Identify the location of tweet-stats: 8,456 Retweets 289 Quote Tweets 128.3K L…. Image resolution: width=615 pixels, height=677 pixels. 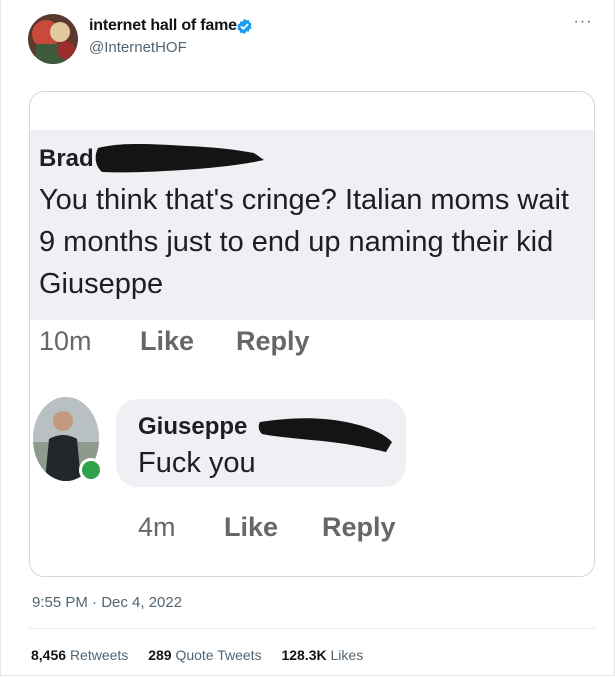
(205, 655).